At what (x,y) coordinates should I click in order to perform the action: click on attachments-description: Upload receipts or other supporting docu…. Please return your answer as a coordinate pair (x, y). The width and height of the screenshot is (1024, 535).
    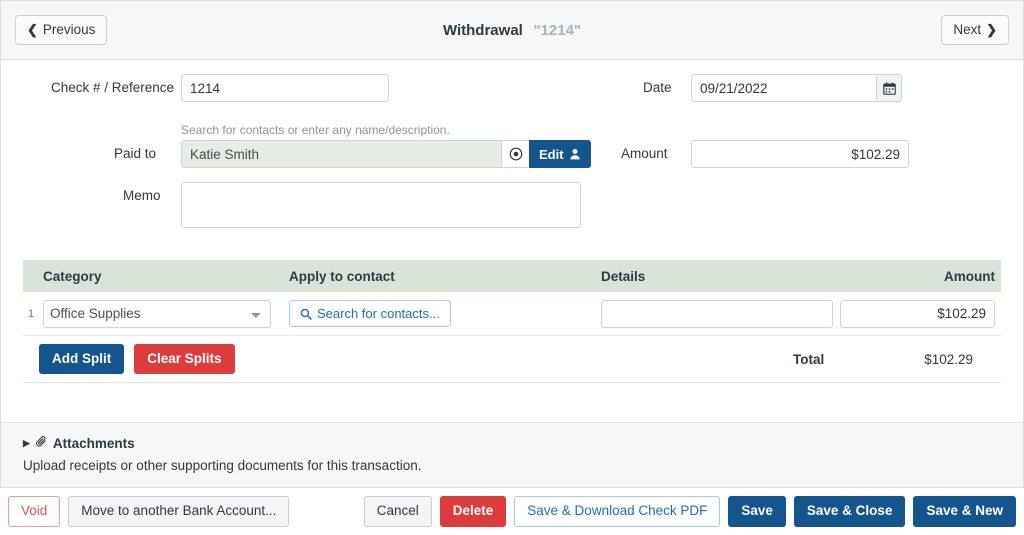
    Looking at the image, I should click on (222, 465).